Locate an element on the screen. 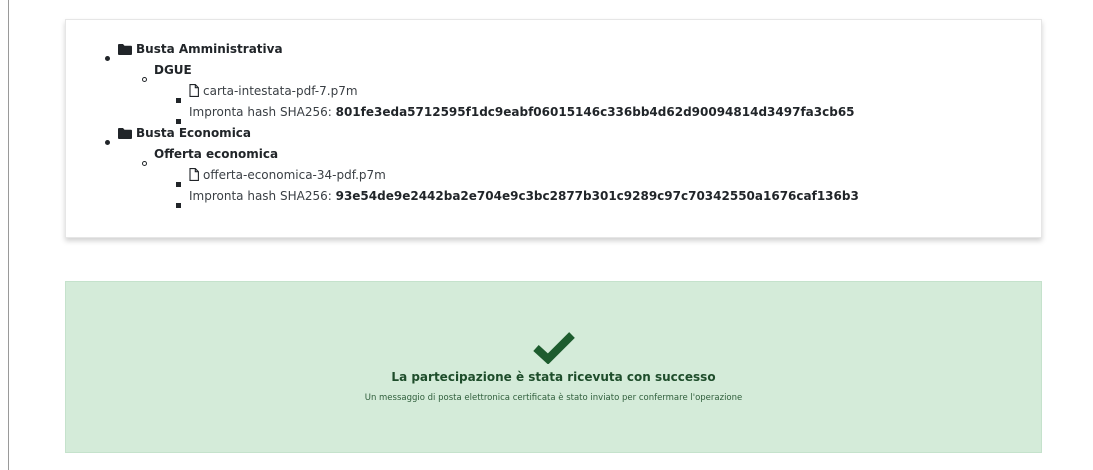 This screenshot has height=470, width=1093. file-name: offerta-economica-34-pdf.p7m is located at coordinates (294, 175).